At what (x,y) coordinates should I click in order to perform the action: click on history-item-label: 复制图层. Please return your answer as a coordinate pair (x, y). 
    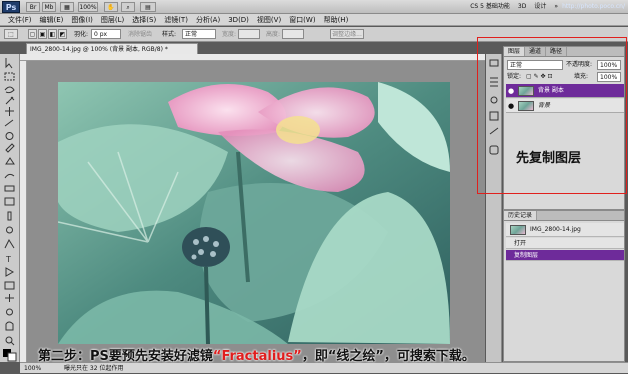
    Looking at the image, I should click on (526, 255).